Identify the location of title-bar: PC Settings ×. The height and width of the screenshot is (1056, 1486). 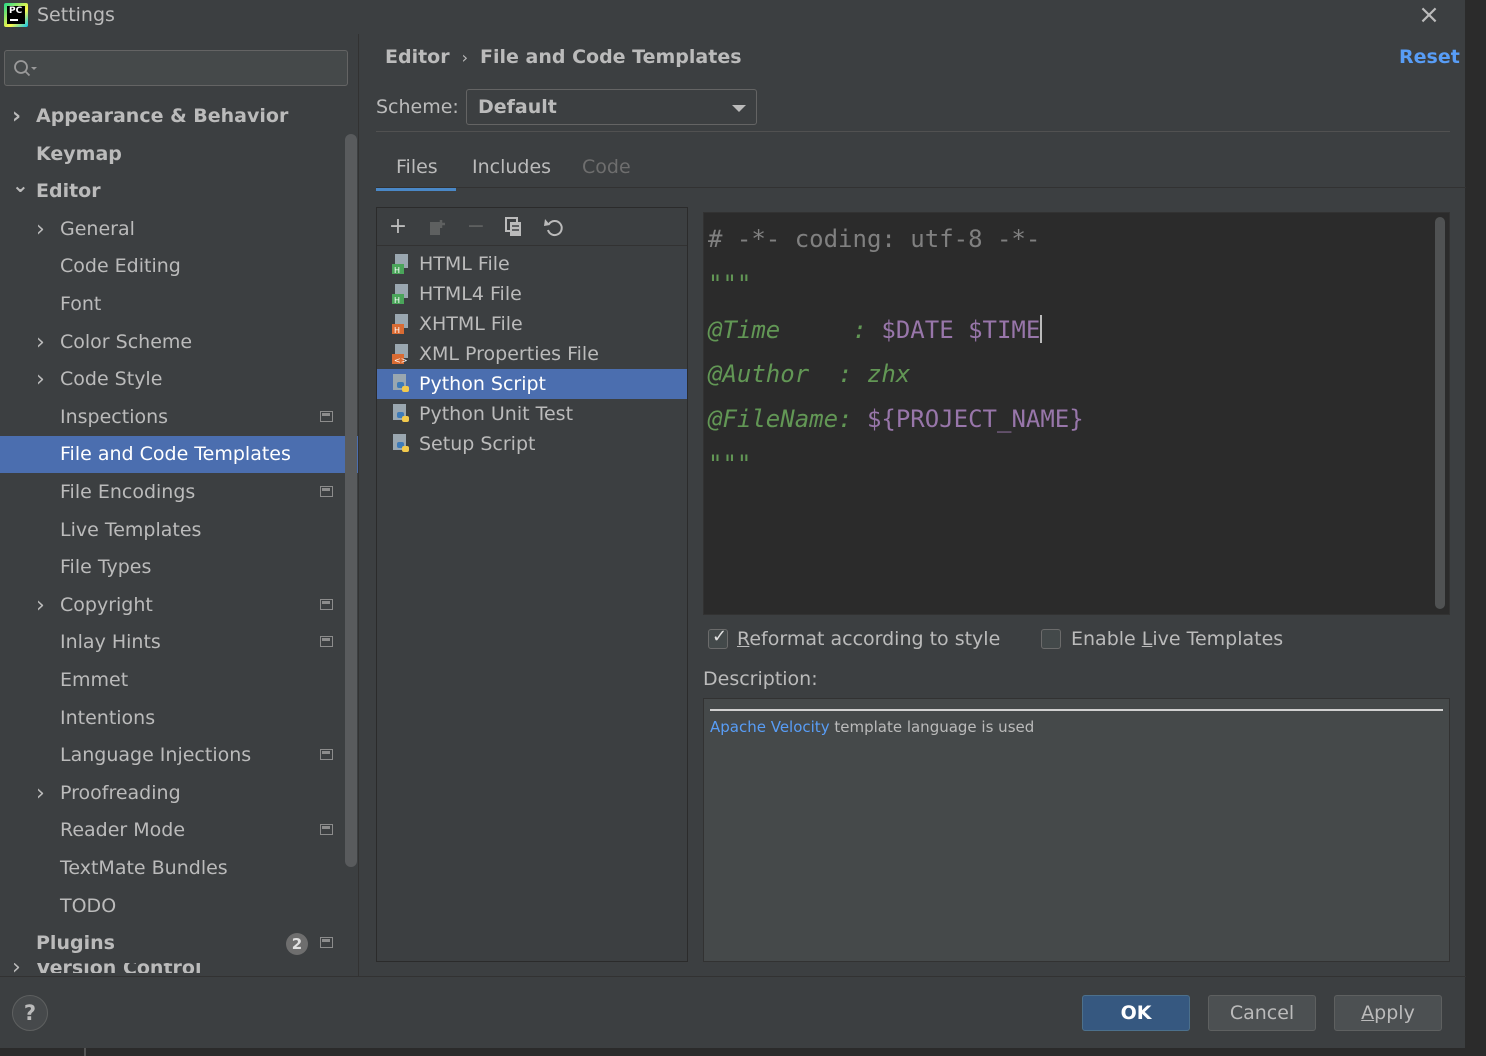
(733, 16).